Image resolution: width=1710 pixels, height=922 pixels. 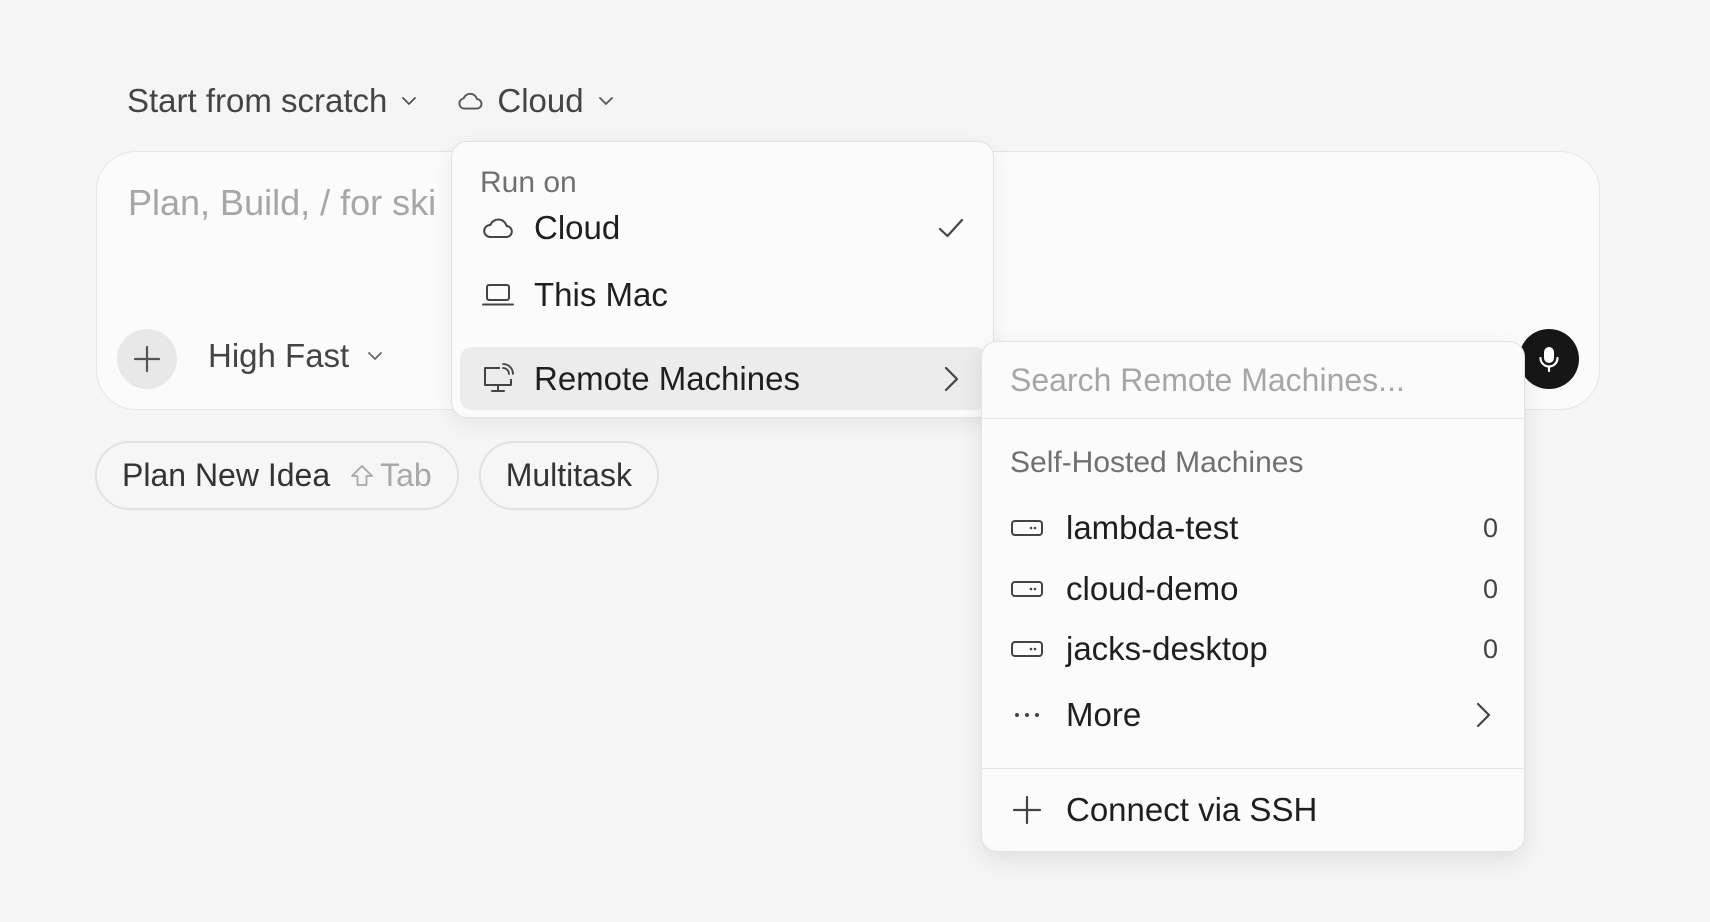 I want to click on remote-monitor-icon, so click(x=498, y=379).